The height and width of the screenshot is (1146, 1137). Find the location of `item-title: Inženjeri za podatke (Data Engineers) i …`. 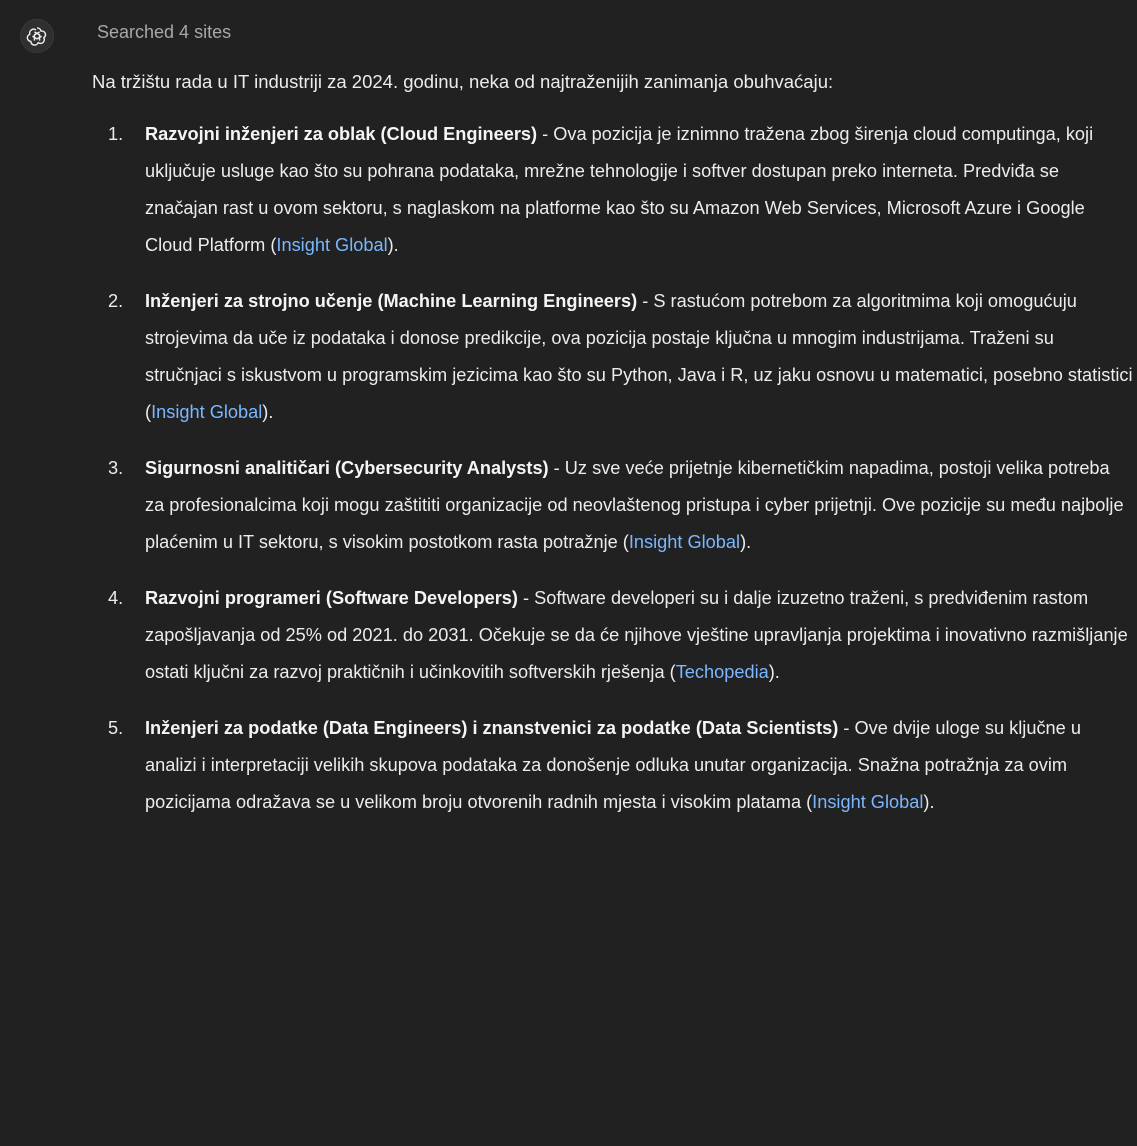

item-title: Inženjeri za podatke (Data Engineers) i … is located at coordinates (492, 728).